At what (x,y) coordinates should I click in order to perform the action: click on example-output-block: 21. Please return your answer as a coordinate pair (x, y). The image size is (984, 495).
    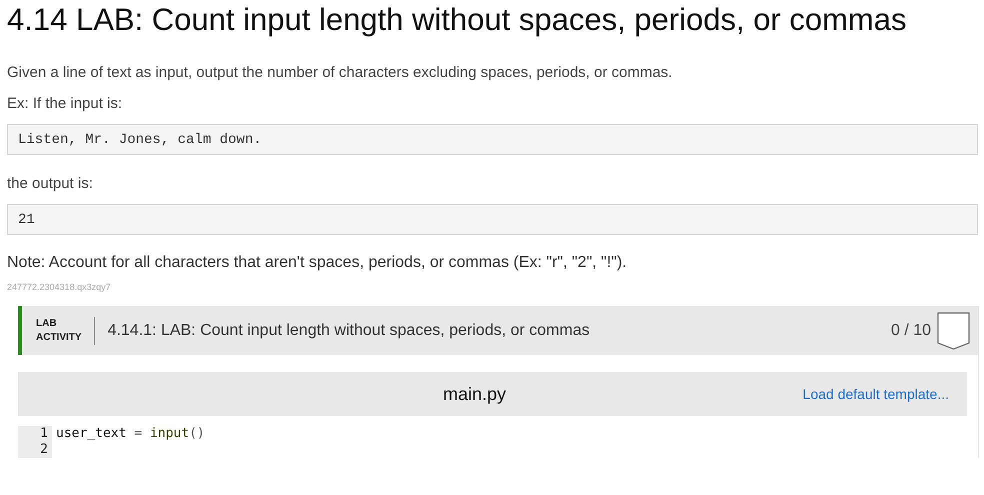
    Looking at the image, I should click on (492, 219).